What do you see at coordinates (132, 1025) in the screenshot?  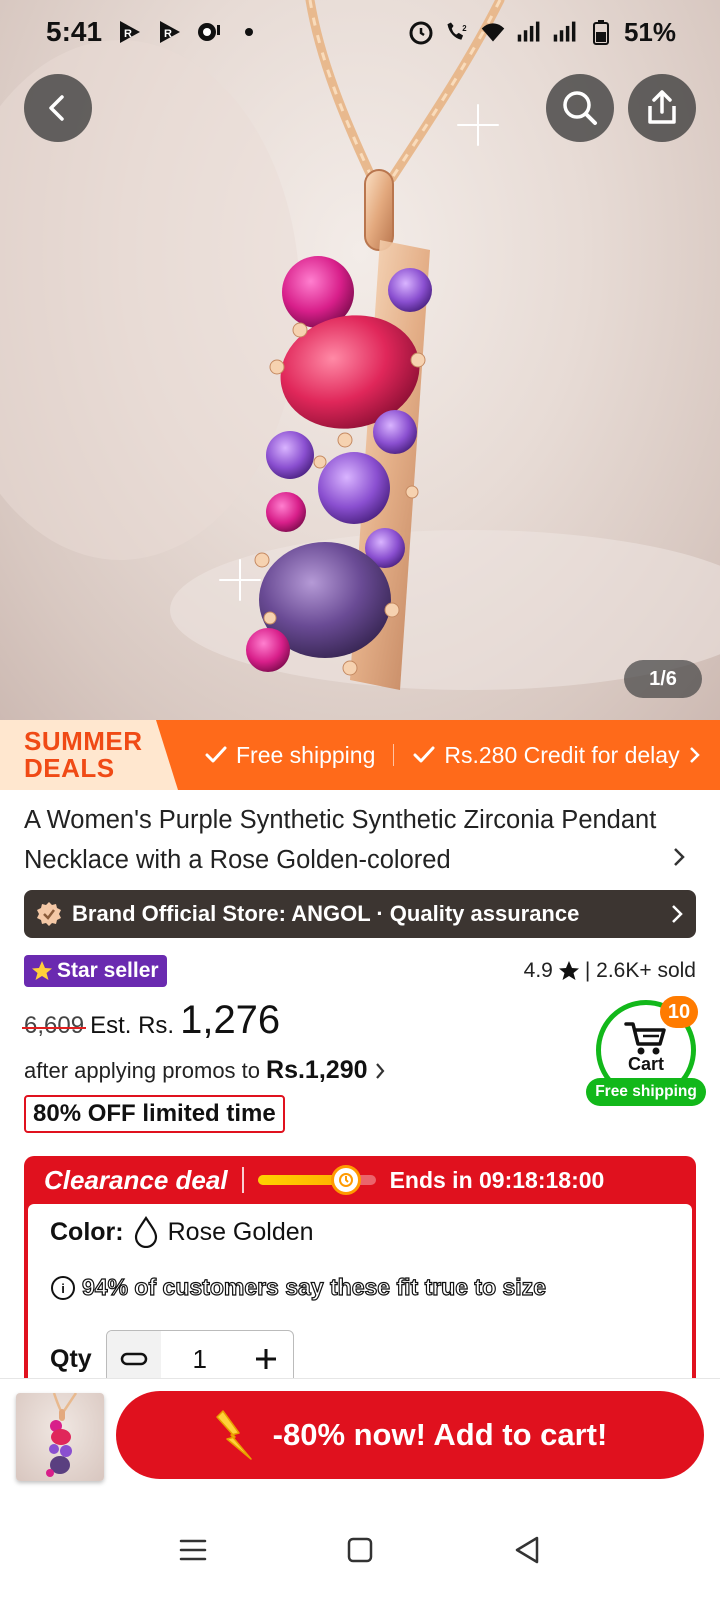 I see `est-price-label: Est. Rs.` at bounding box center [132, 1025].